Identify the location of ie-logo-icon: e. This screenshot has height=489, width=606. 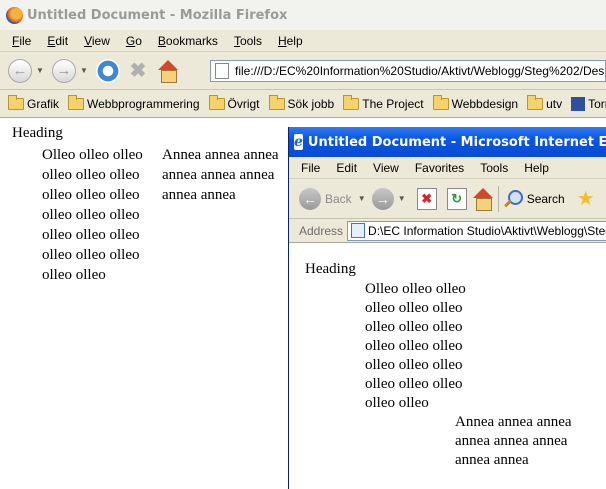
(298, 142).